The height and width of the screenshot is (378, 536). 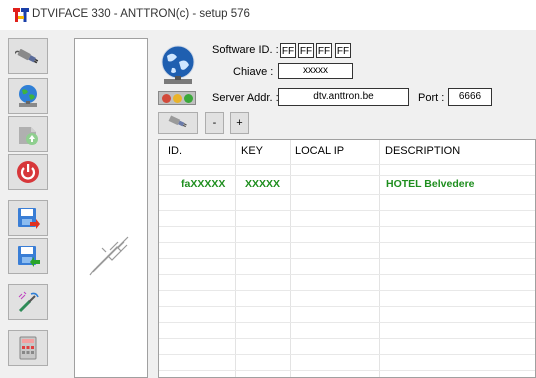 I want to click on calculator-icon, so click(x=28, y=348).